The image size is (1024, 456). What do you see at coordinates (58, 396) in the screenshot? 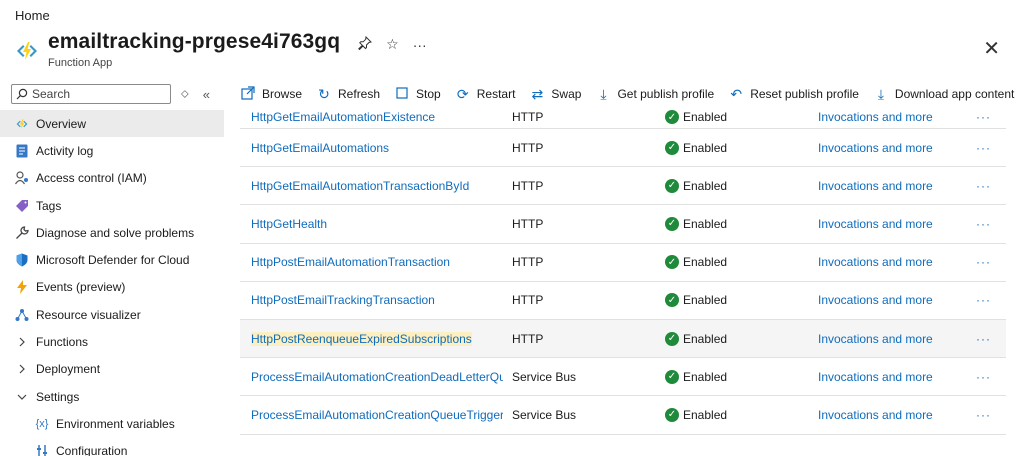
I see `sidebar-item-label: Settings` at bounding box center [58, 396].